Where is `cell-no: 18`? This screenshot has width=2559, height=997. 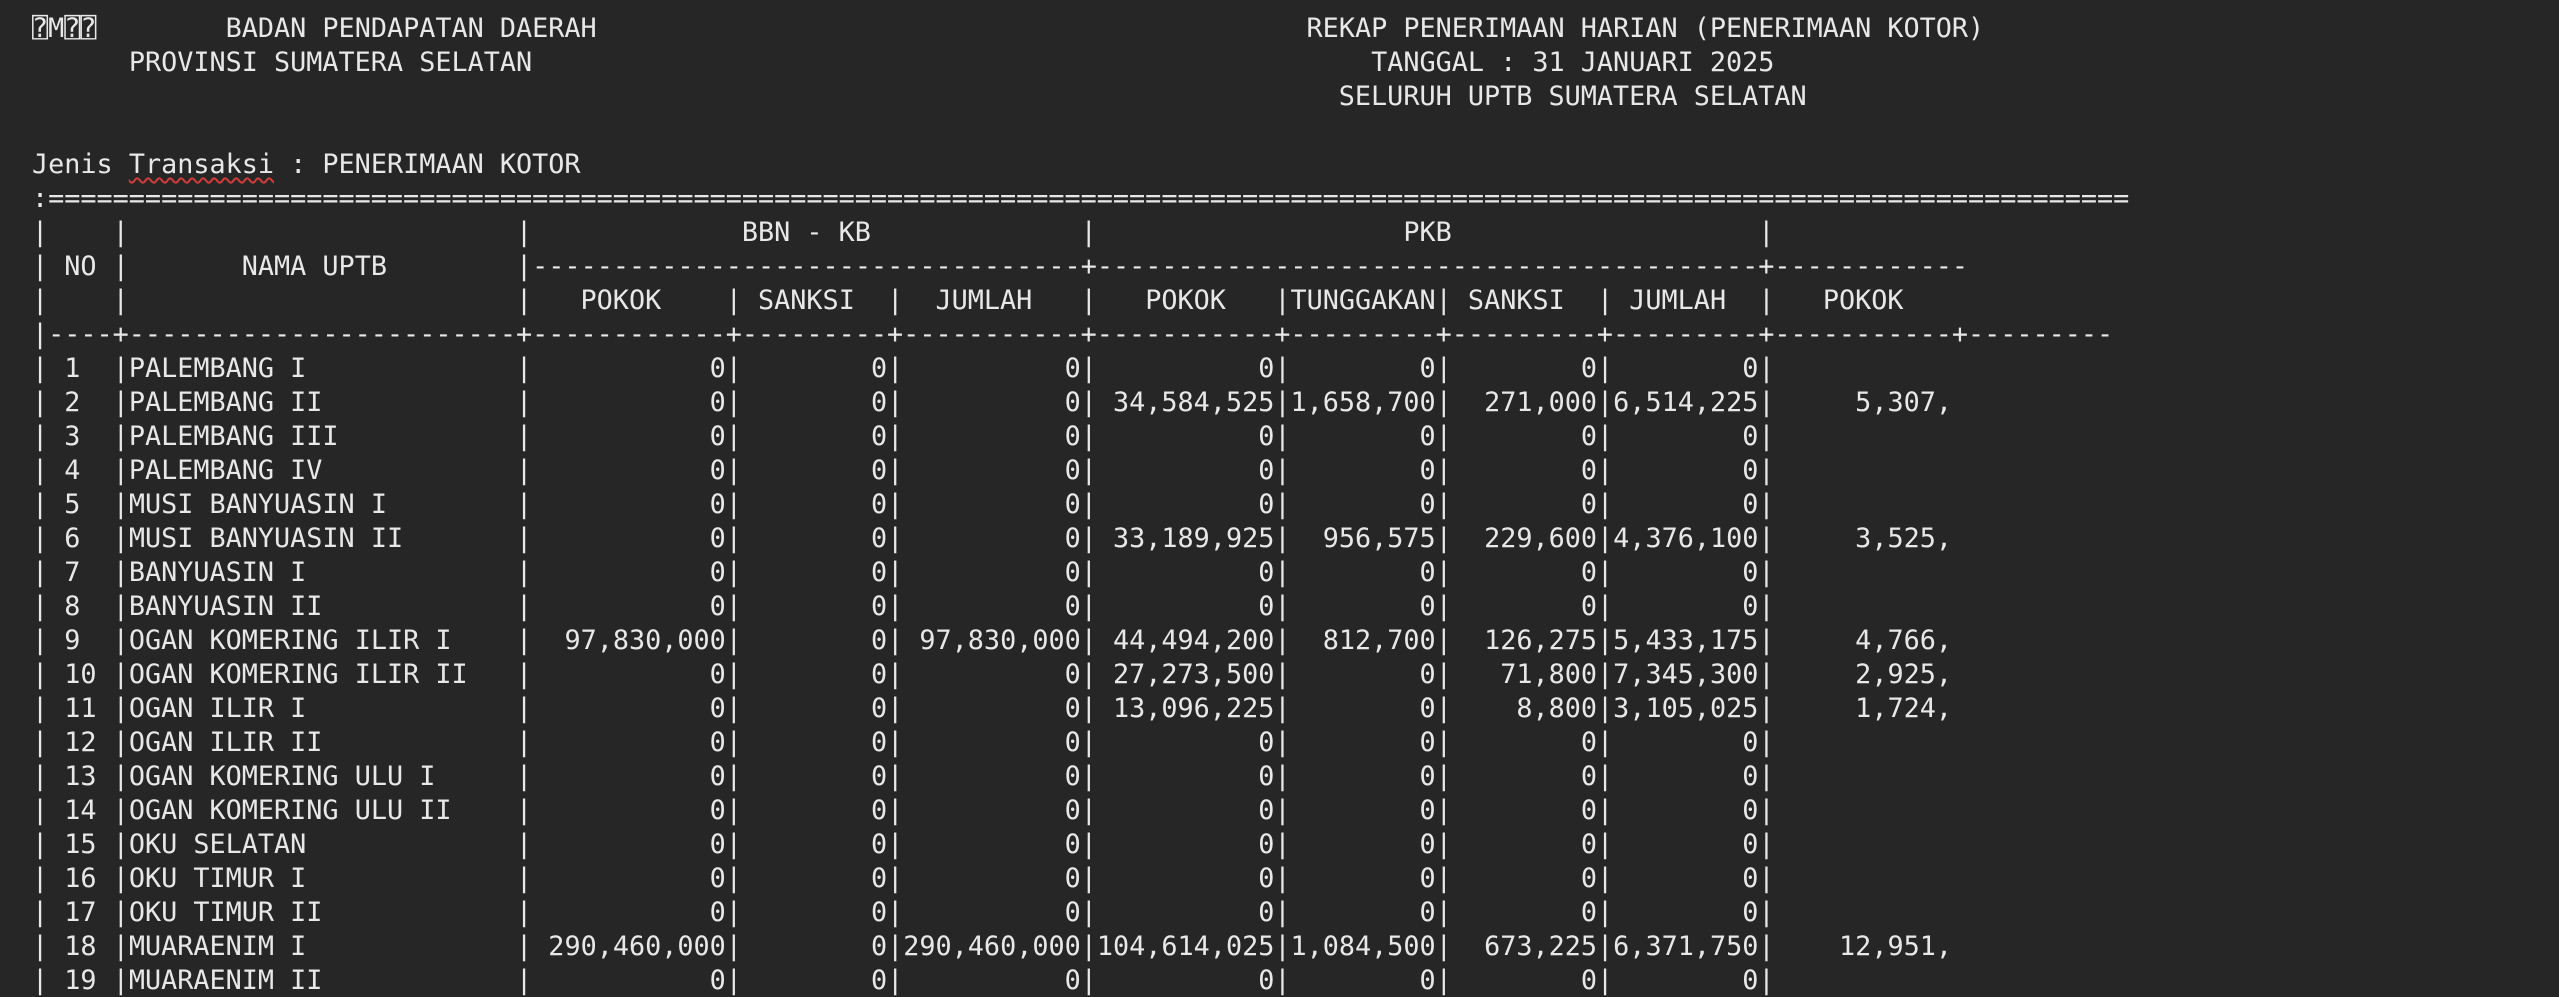 cell-no: 18 is located at coordinates (80, 946).